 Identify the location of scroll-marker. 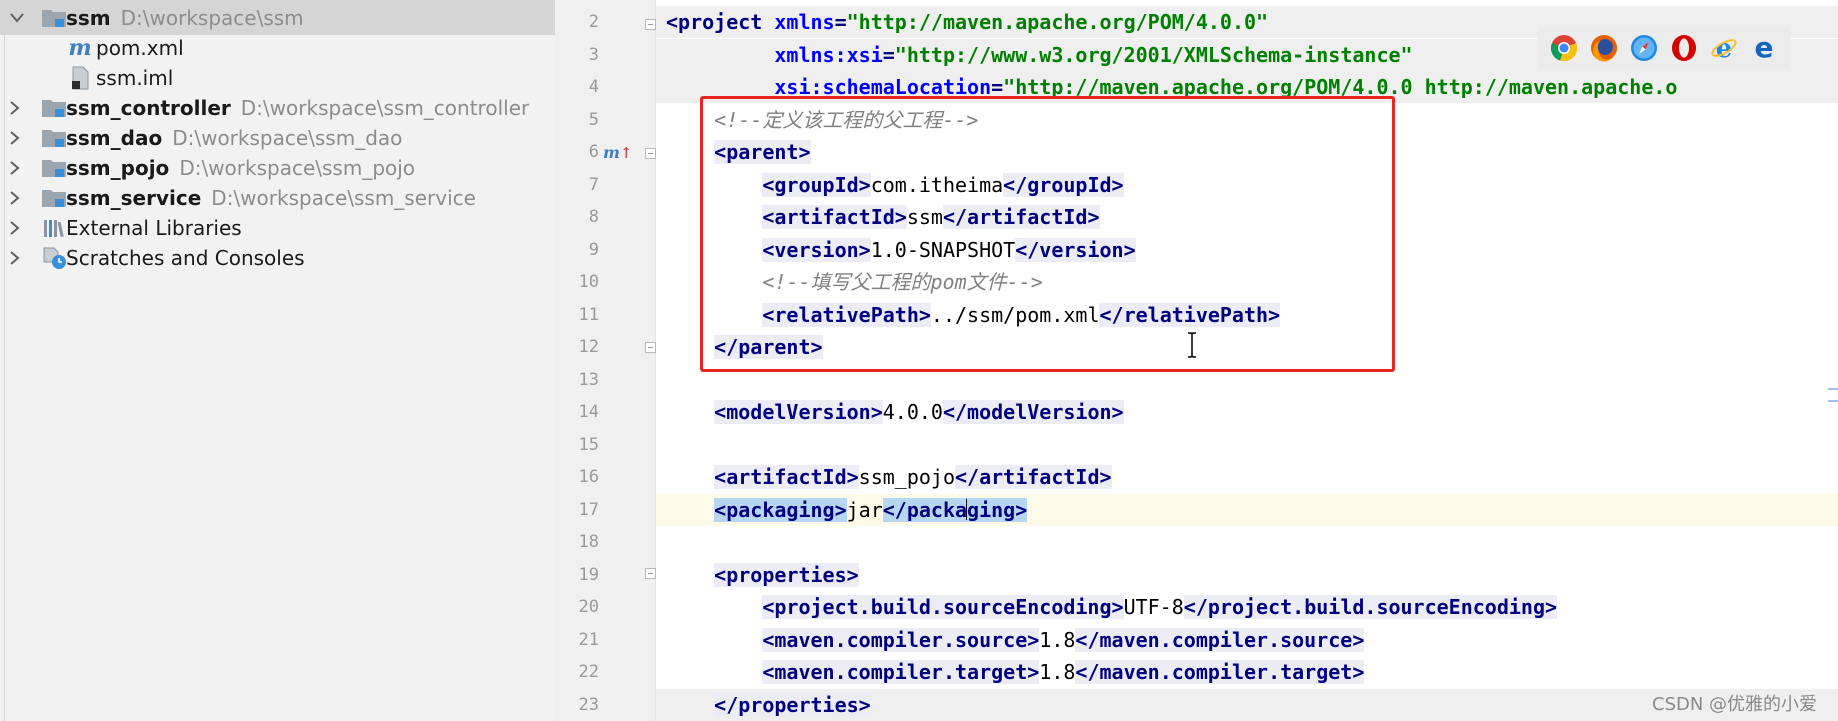
(1833, 401).